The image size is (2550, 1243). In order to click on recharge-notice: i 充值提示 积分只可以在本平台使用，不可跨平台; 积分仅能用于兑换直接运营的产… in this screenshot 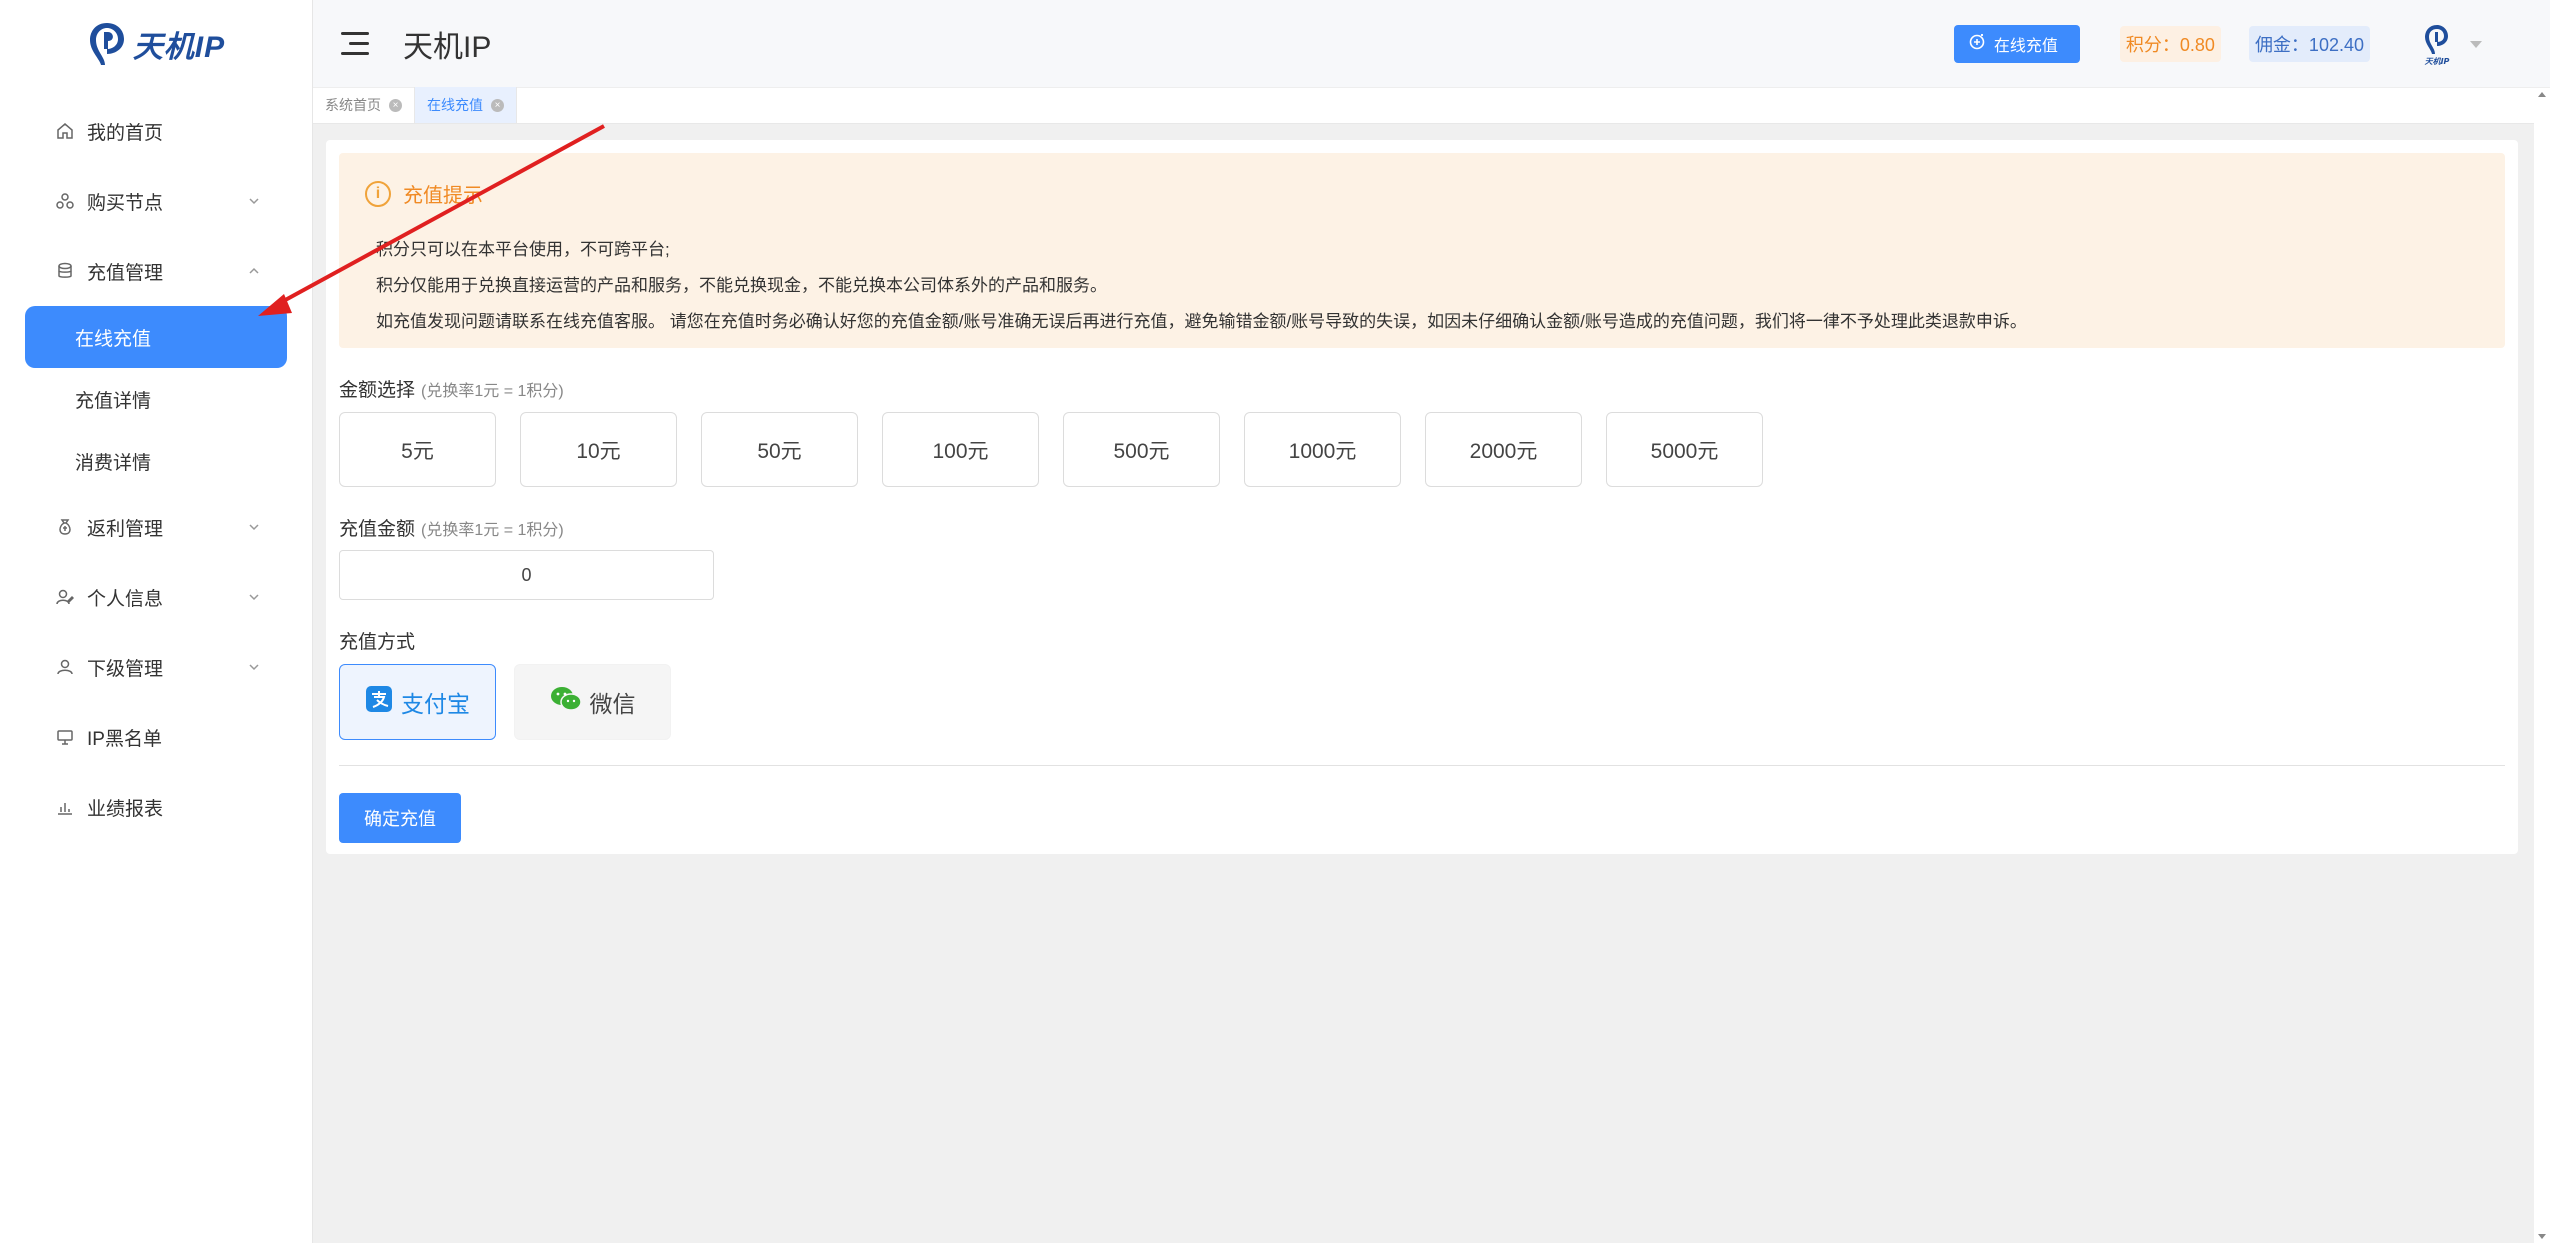, I will do `click(1422, 250)`.